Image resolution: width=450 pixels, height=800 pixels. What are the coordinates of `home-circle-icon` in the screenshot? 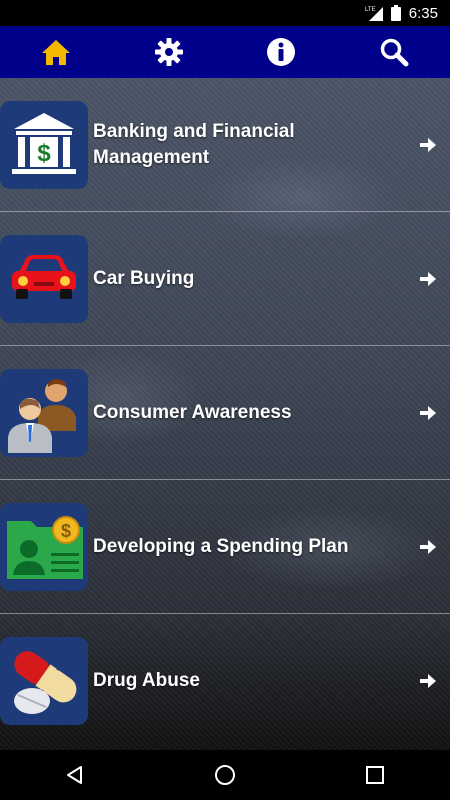 It's located at (225, 775).